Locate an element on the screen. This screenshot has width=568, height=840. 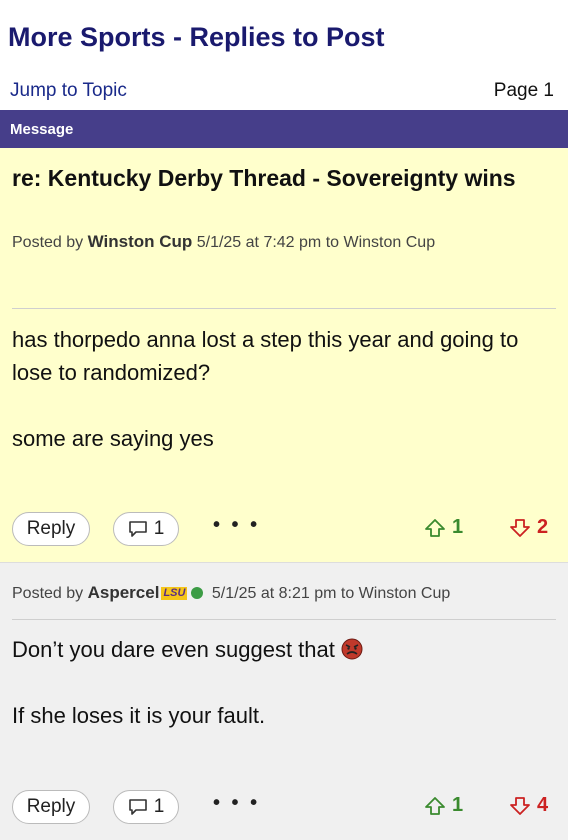
downvote-count: 2 is located at coordinates (543, 527).